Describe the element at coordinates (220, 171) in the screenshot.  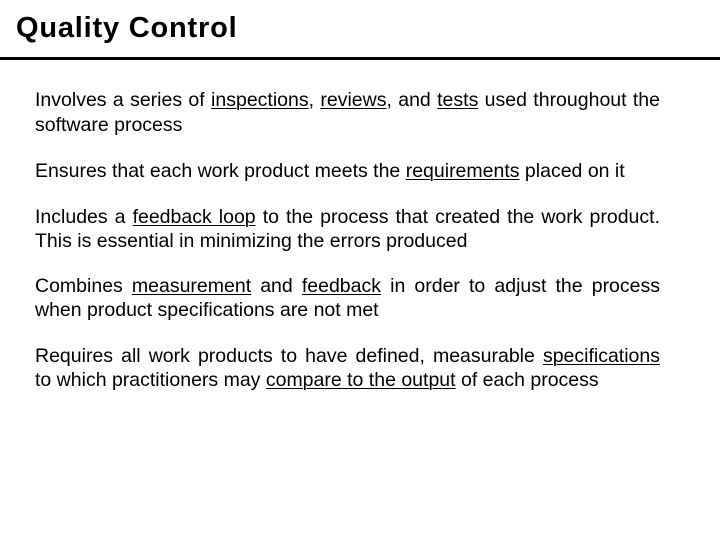
I see `text-run: Ensures that each work product meets the` at that location.